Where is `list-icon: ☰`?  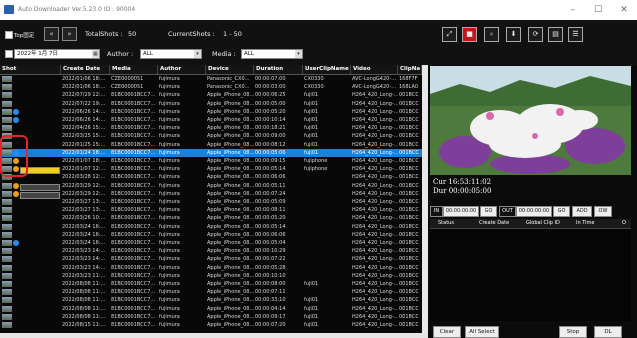
list-icon: ☰ is located at coordinates (575, 34).